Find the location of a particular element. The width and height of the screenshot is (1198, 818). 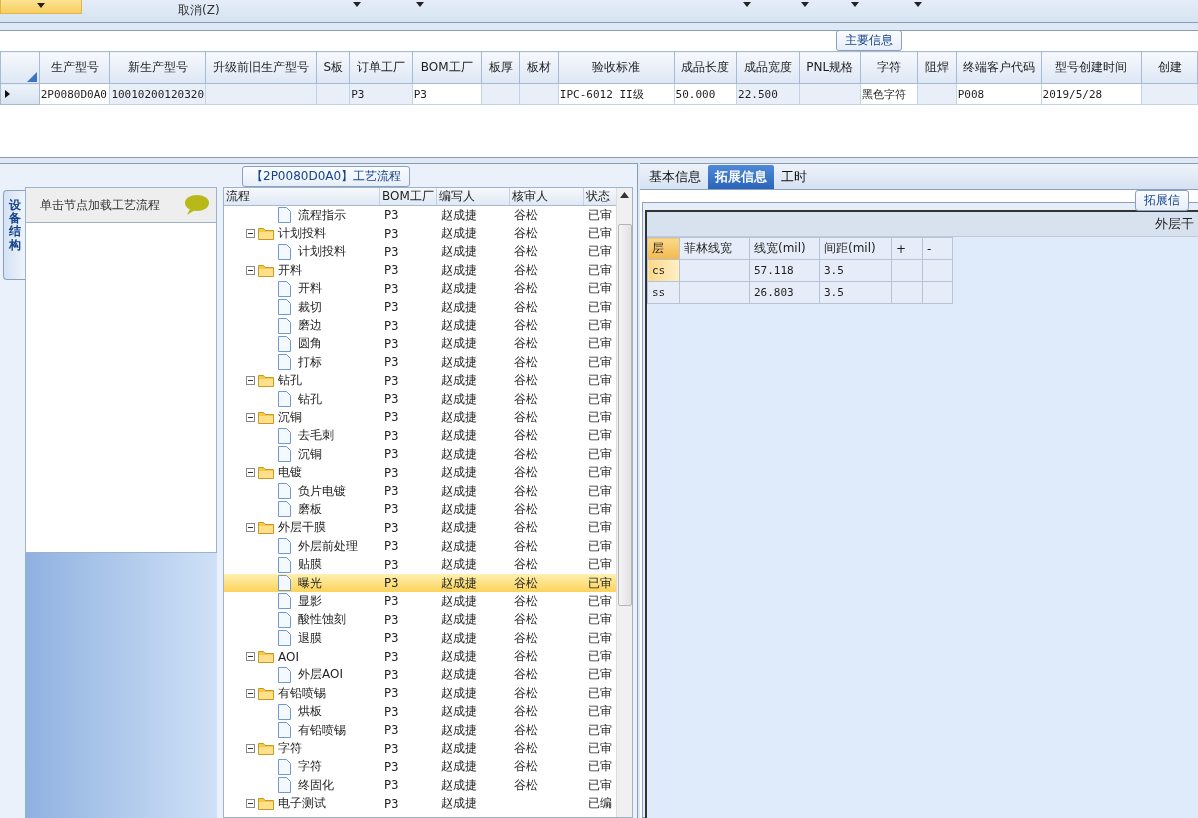

column-header: 间距(mil) is located at coordinates (855, 248).